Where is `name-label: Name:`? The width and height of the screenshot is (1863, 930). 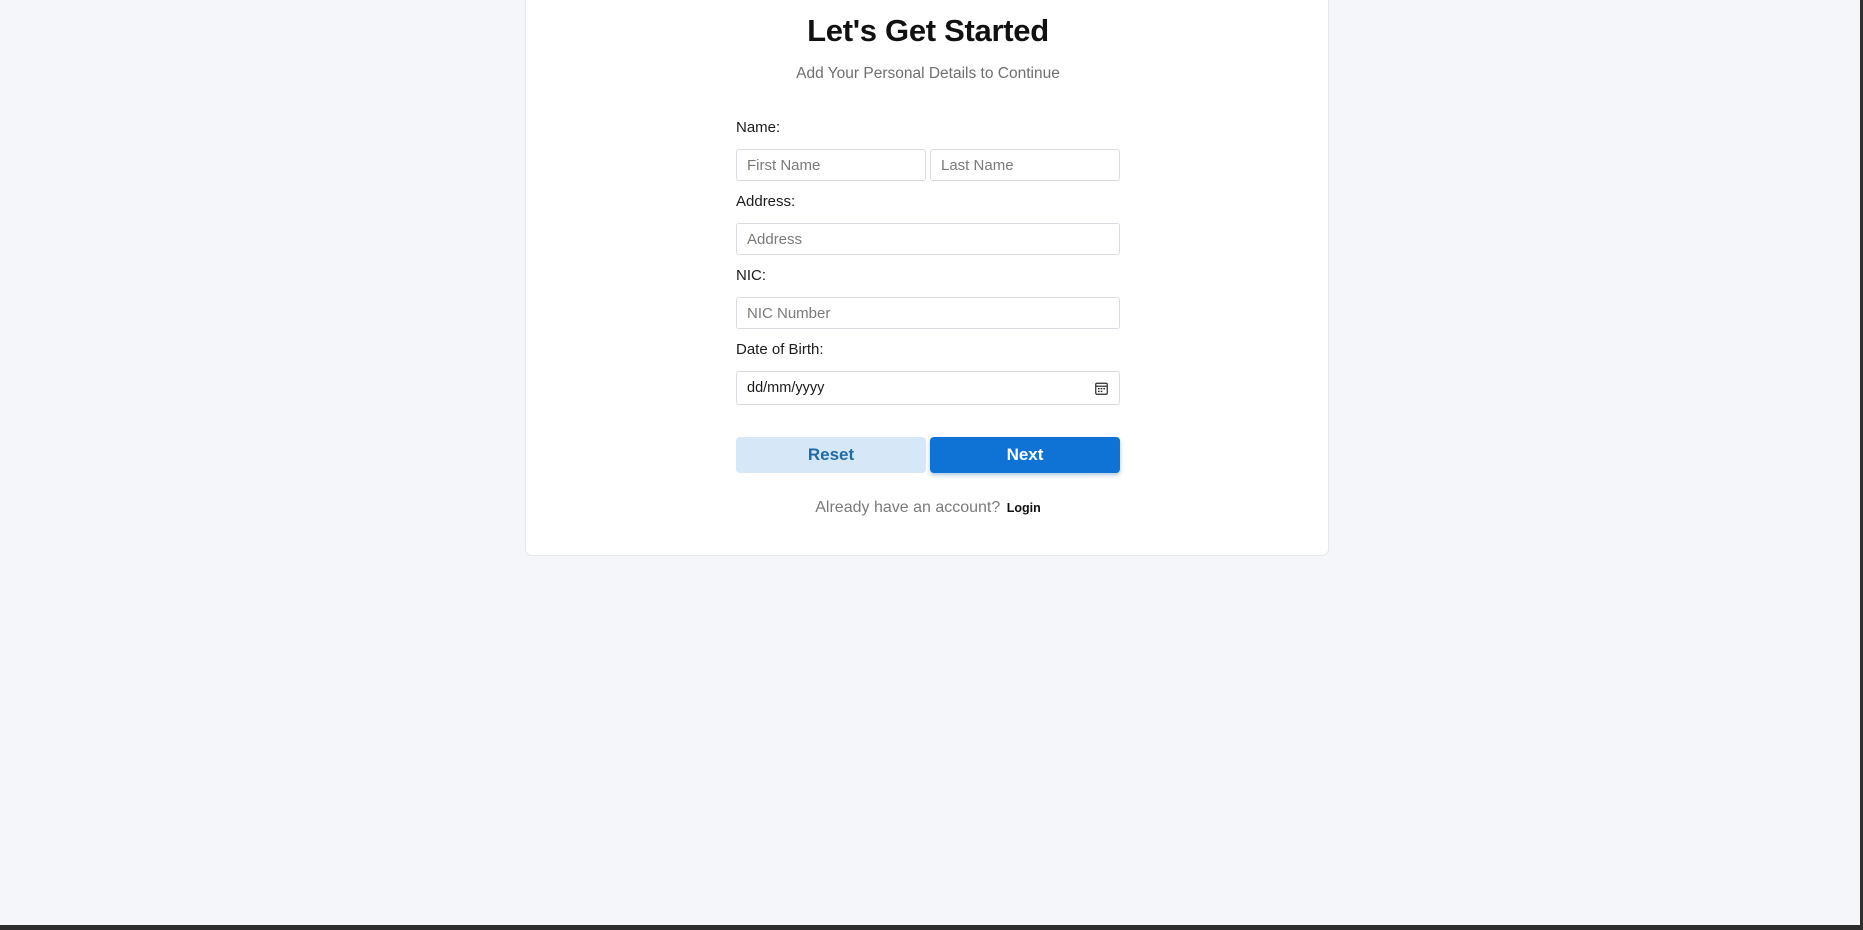 name-label: Name: is located at coordinates (758, 127).